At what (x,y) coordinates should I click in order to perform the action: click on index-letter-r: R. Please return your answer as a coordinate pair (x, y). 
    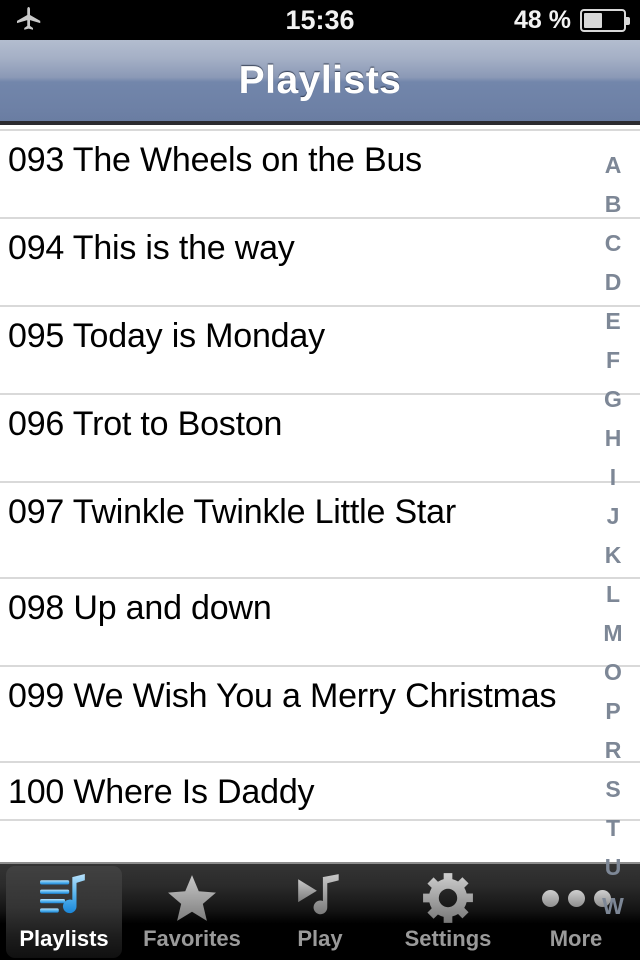
    Looking at the image, I should click on (613, 750).